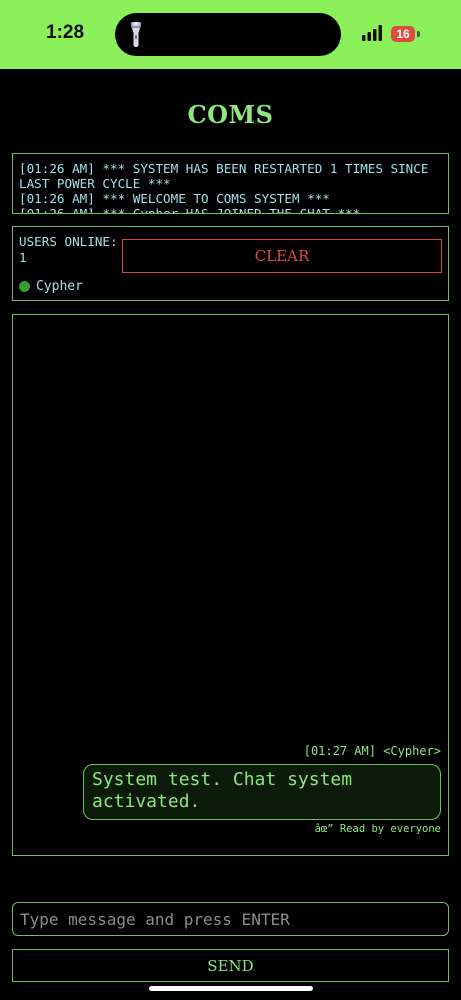  I want to click on battery-icon: 16, so click(403, 34).